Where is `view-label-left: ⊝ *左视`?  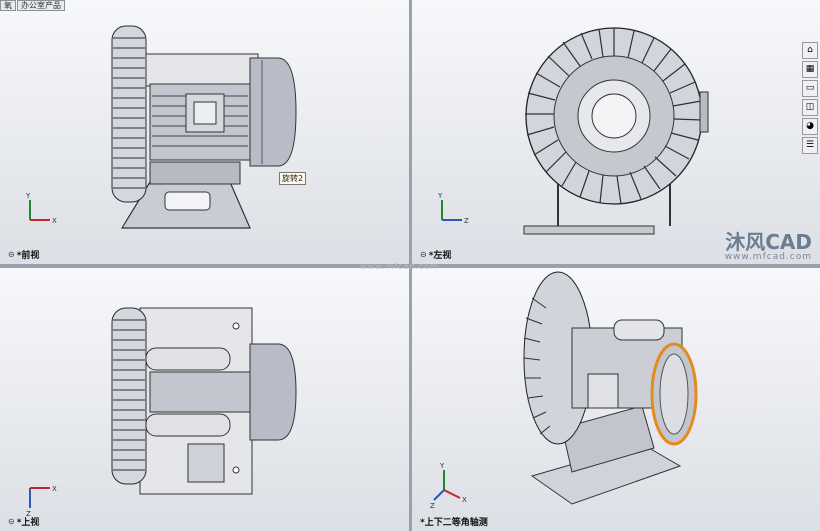 view-label-left: ⊝ *左视 is located at coordinates (435, 254).